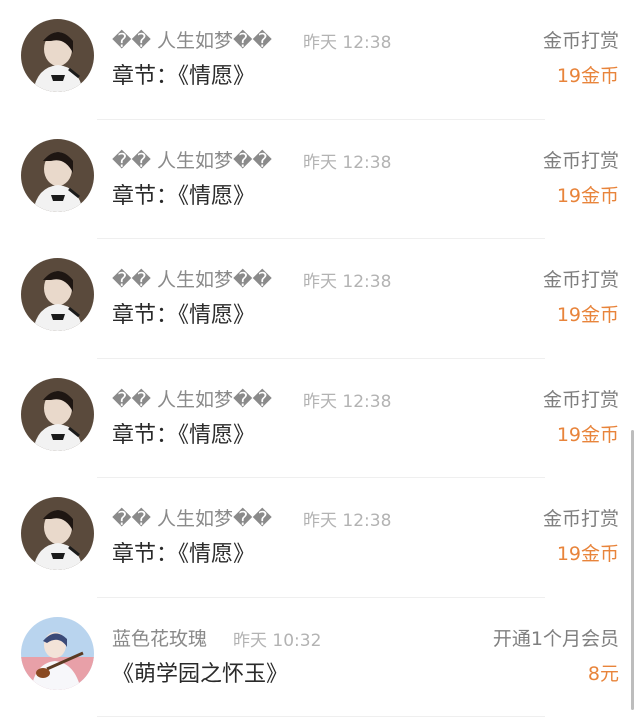 The image size is (640, 721). I want to click on chapter-title: 《萌学园之怀玉》, so click(200, 674).